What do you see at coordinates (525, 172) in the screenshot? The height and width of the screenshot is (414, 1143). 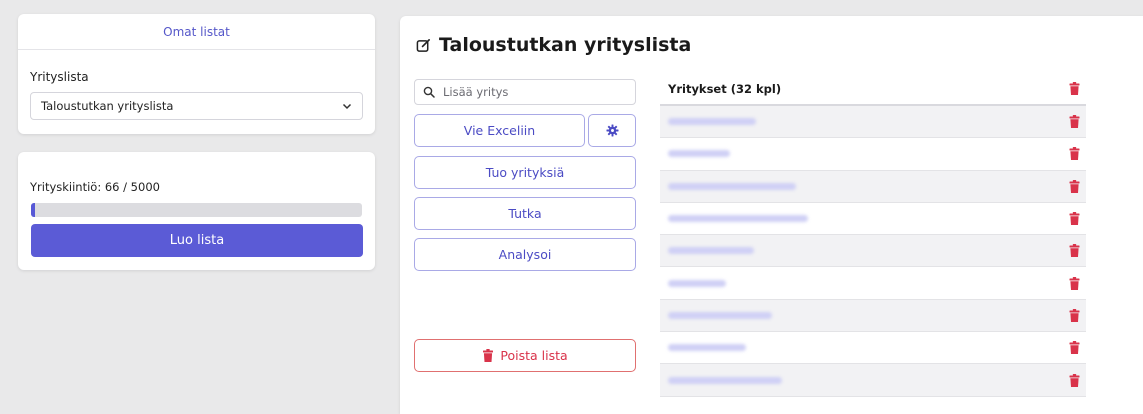 I see `import-companies-button: Tuo yrityksiä` at bounding box center [525, 172].